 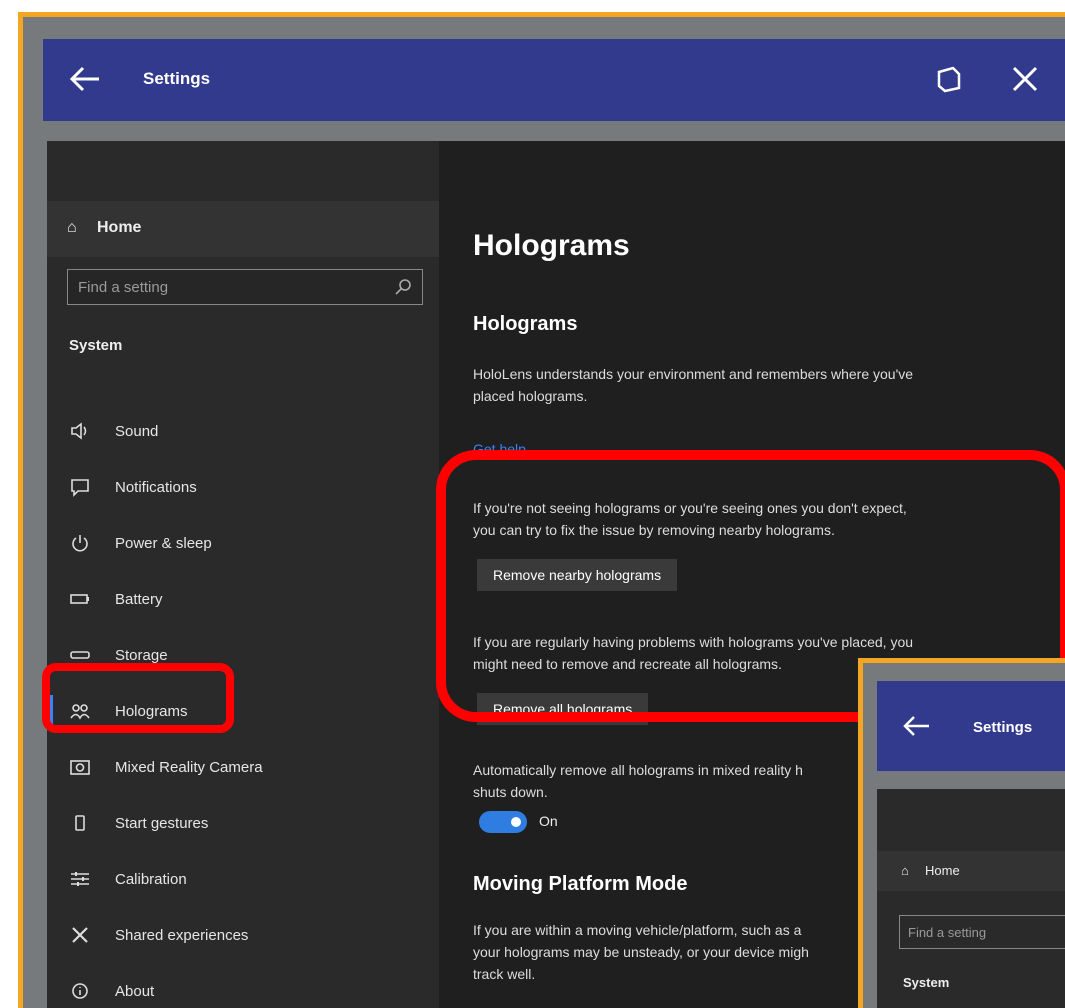 I want to click on inset-section-system: System, so click(x=926, y=982).